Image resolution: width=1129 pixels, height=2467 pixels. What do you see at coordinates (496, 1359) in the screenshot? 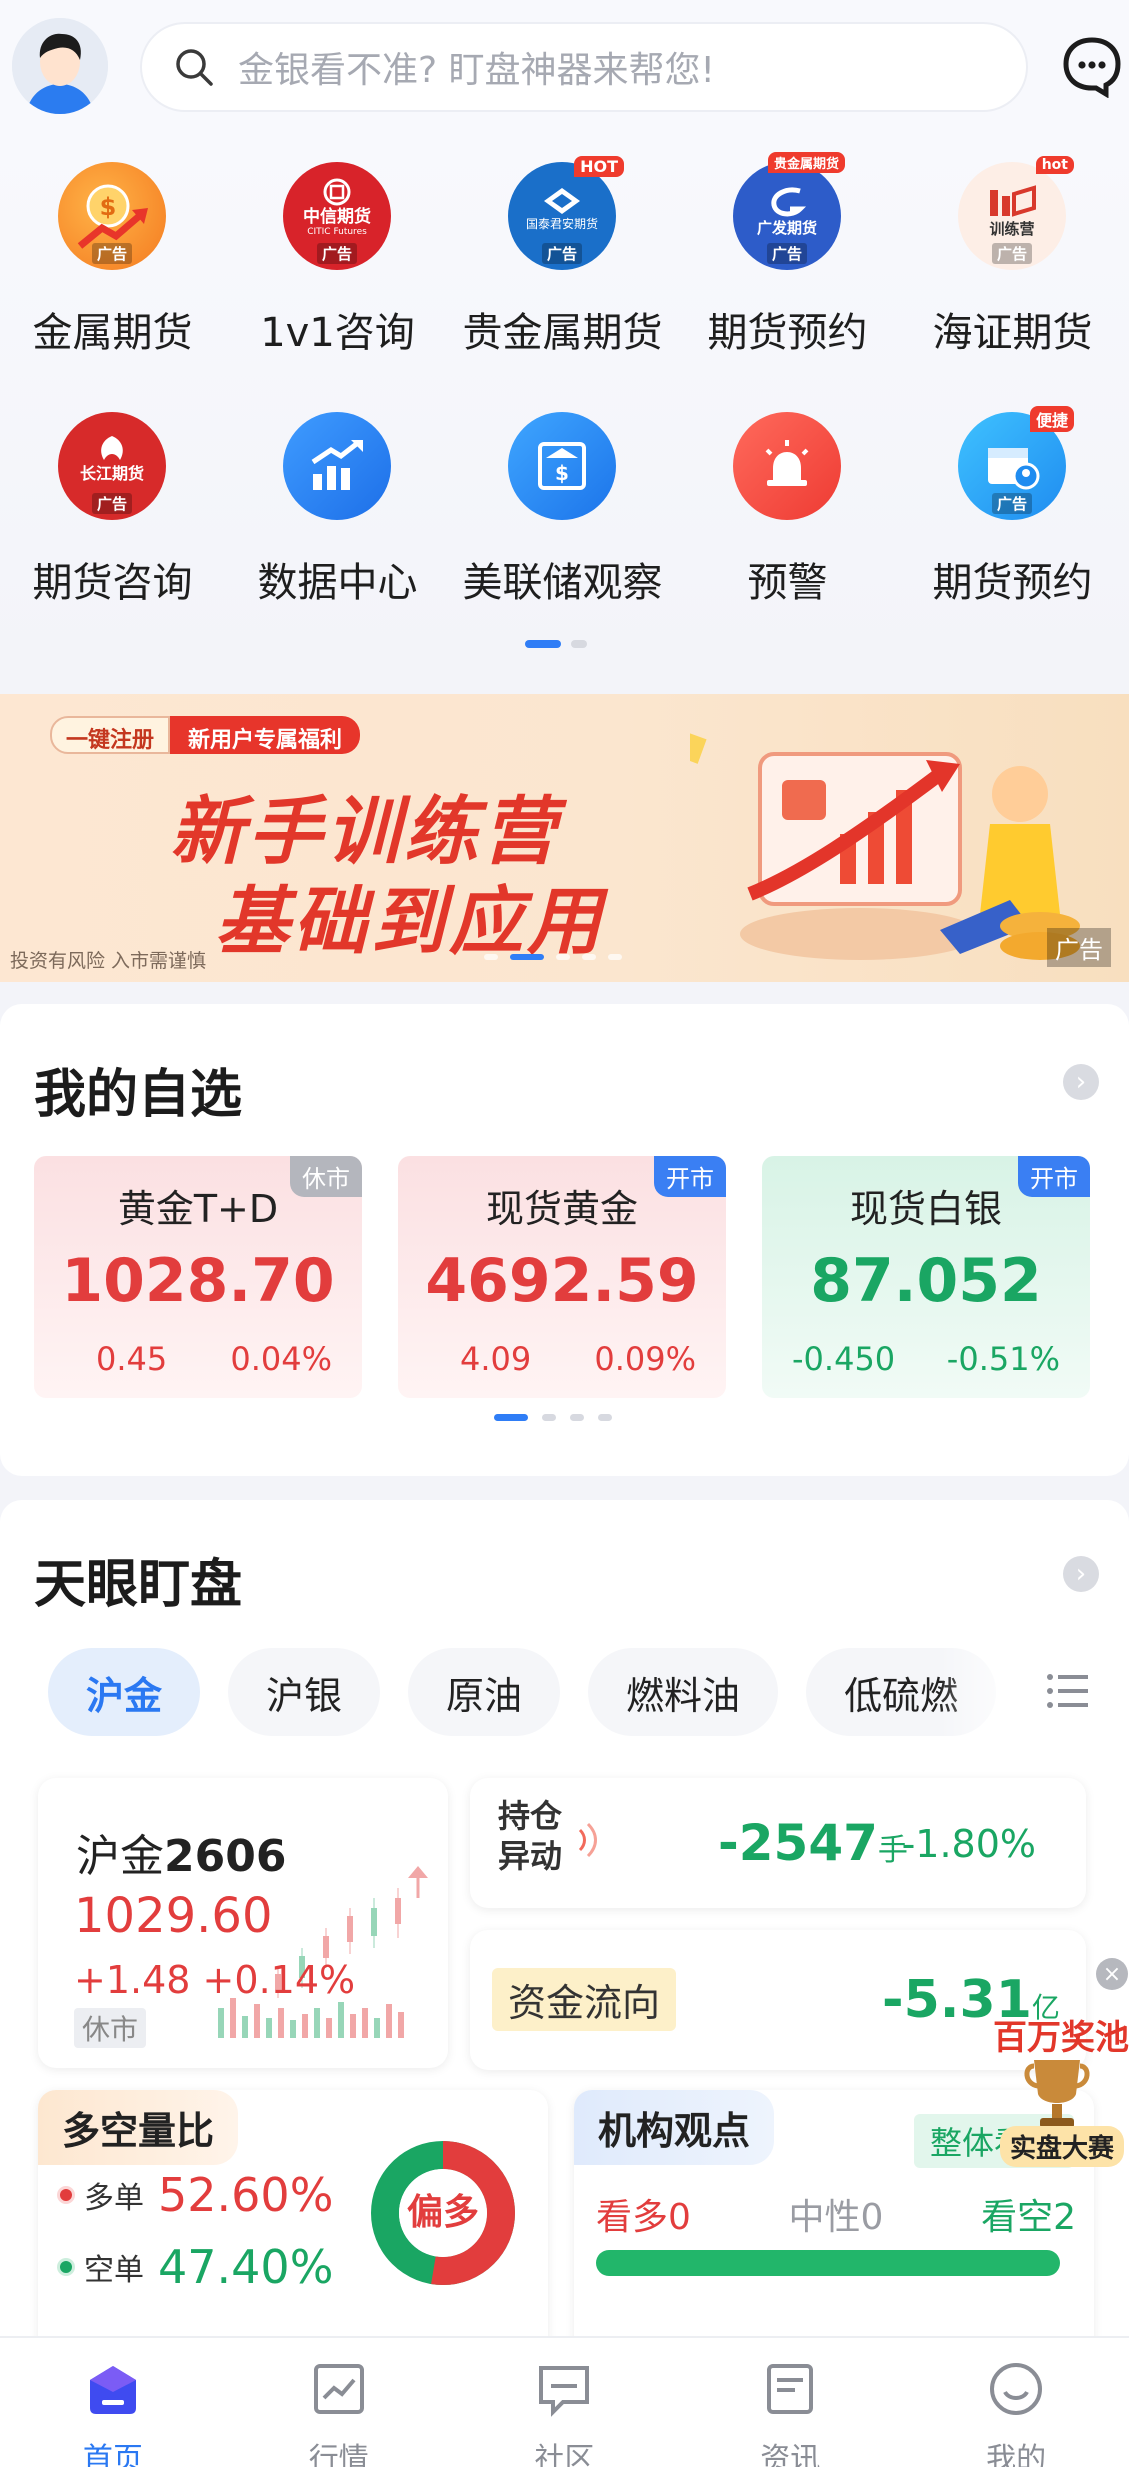
I see `quote-change: 4.09` at bounding box center [496, 1359].